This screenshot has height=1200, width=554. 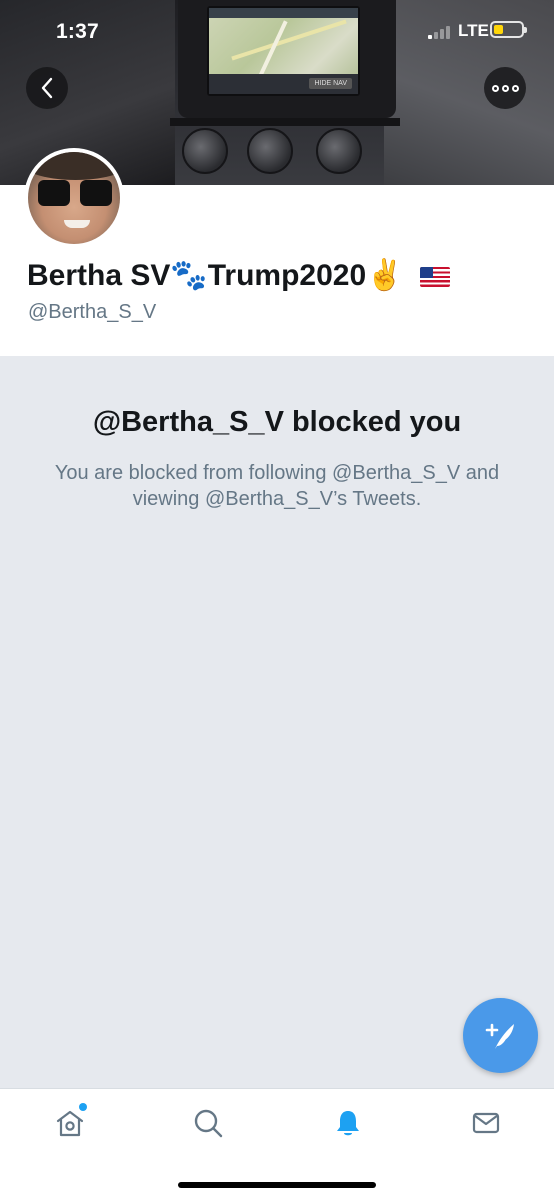 I want to click on more-options-button, so click(x=505, y=88).